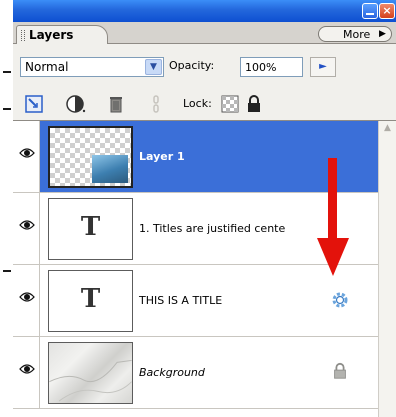 The height and width of the screenshot is (417, 396). I want to click on lock-all-icon, so click(254, 104).